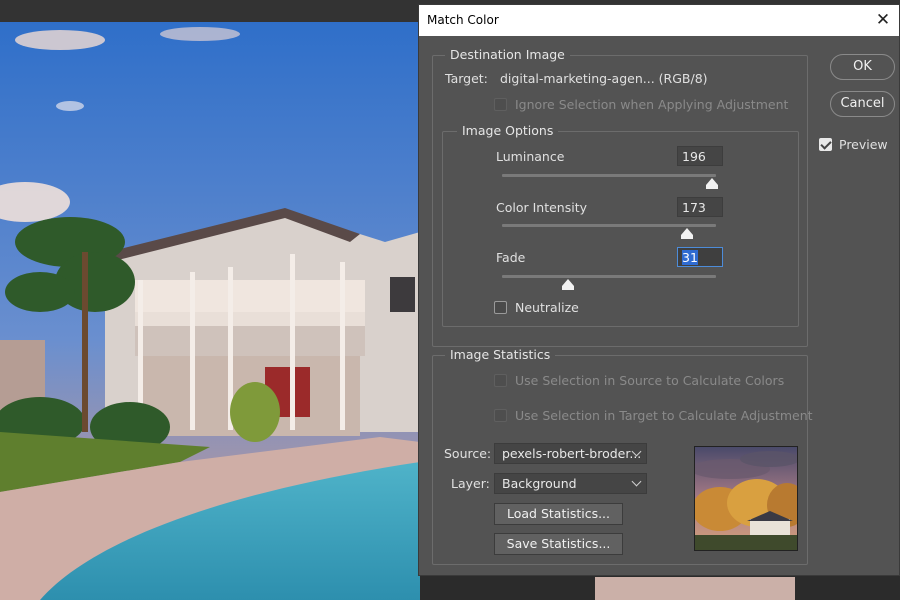  I want to click on neutralize-label: Neutralize, so click(547, 307).